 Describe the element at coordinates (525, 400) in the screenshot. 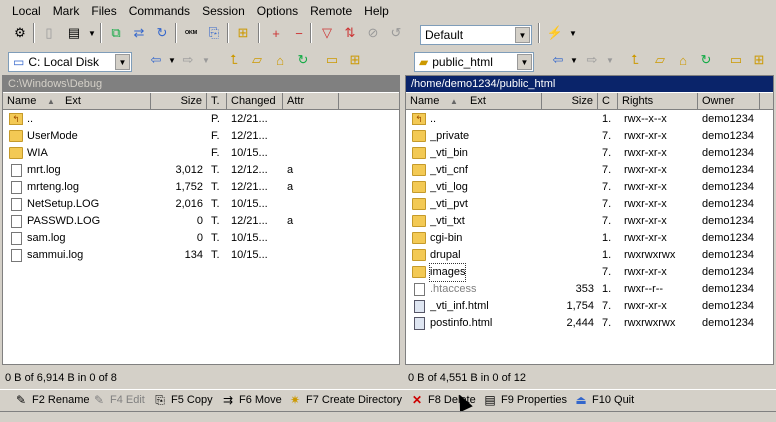

I see `f9-properties-button: ▤ F9 Properties` at that location.